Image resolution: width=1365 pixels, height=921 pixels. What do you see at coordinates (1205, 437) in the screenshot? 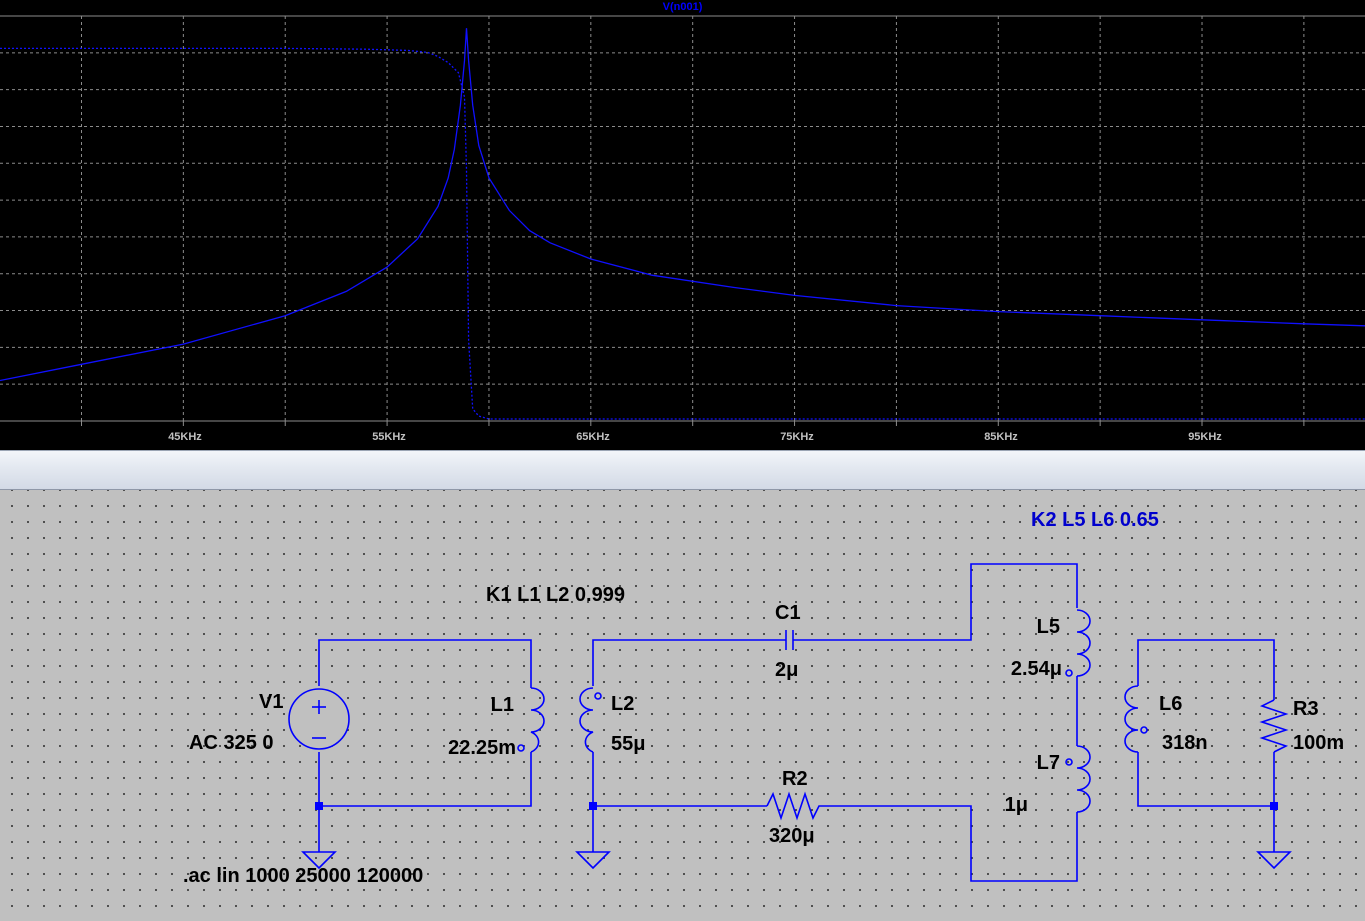
I see `x-tick-label: 95KHz` at bounding box center [1205, 437].